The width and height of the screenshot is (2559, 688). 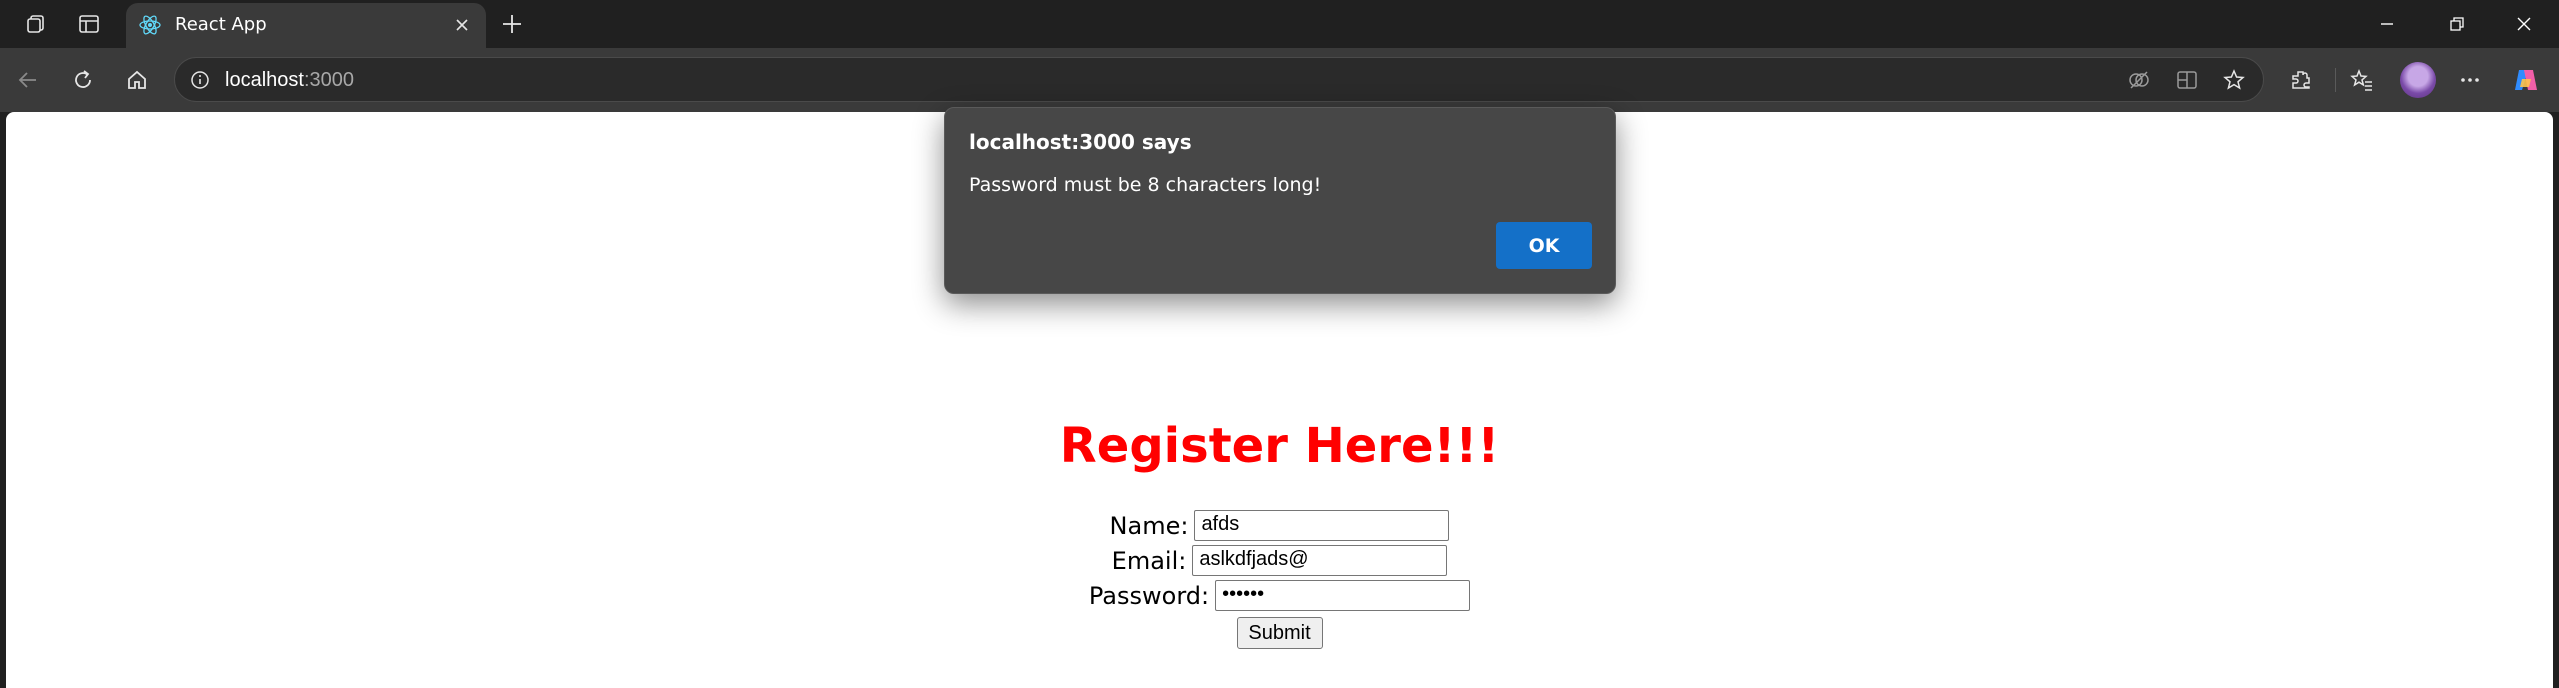 What do you see at coordinates (137, 80) in the screenshot?
I see `home-icon` at bounding box center [137, 80].